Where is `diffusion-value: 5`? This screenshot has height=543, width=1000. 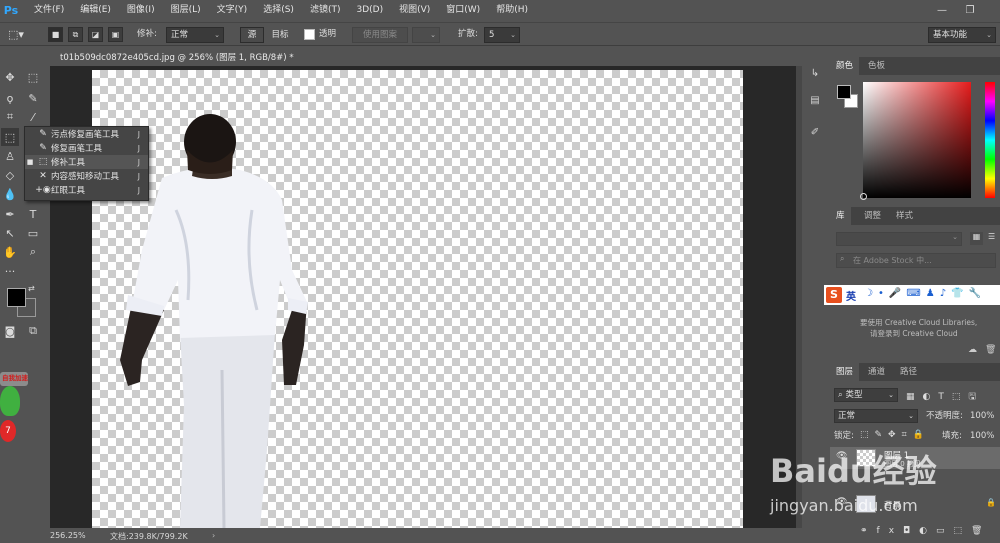 diffusion-value: 5 is located at coordinates (492, 35).